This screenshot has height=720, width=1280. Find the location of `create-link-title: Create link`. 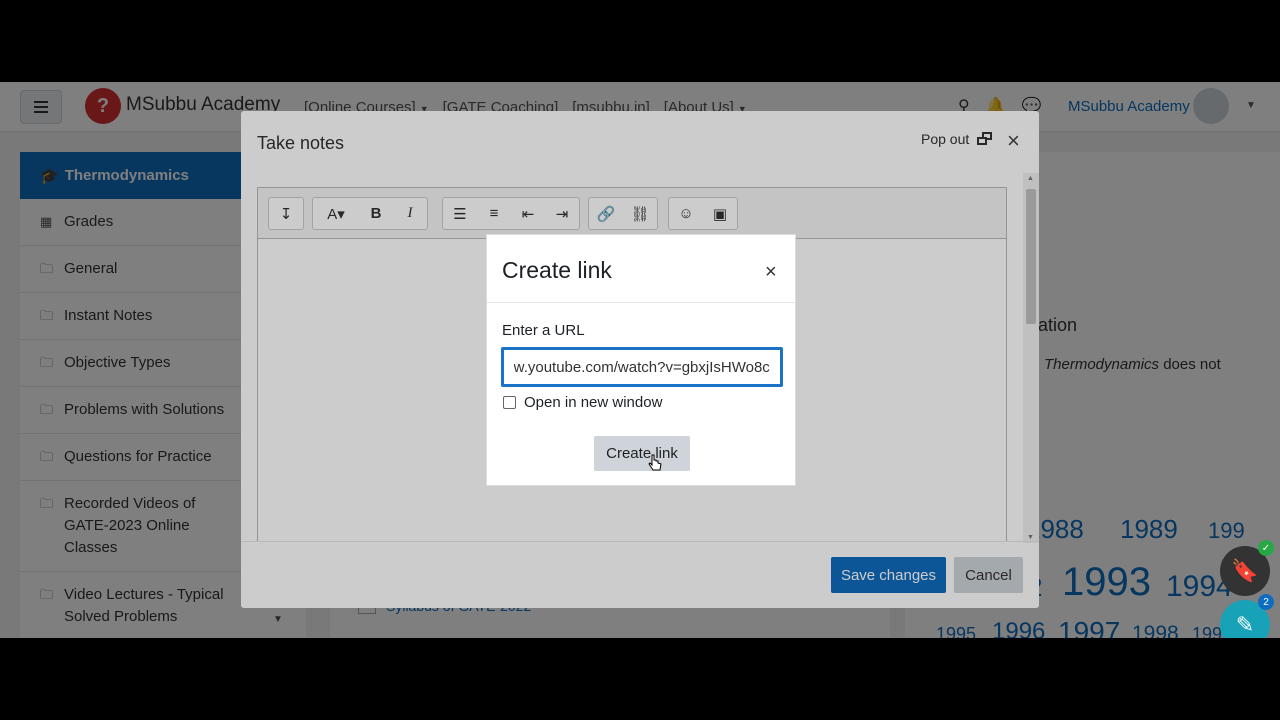

create-link-title: Create link is located at coordinates (557, 270).